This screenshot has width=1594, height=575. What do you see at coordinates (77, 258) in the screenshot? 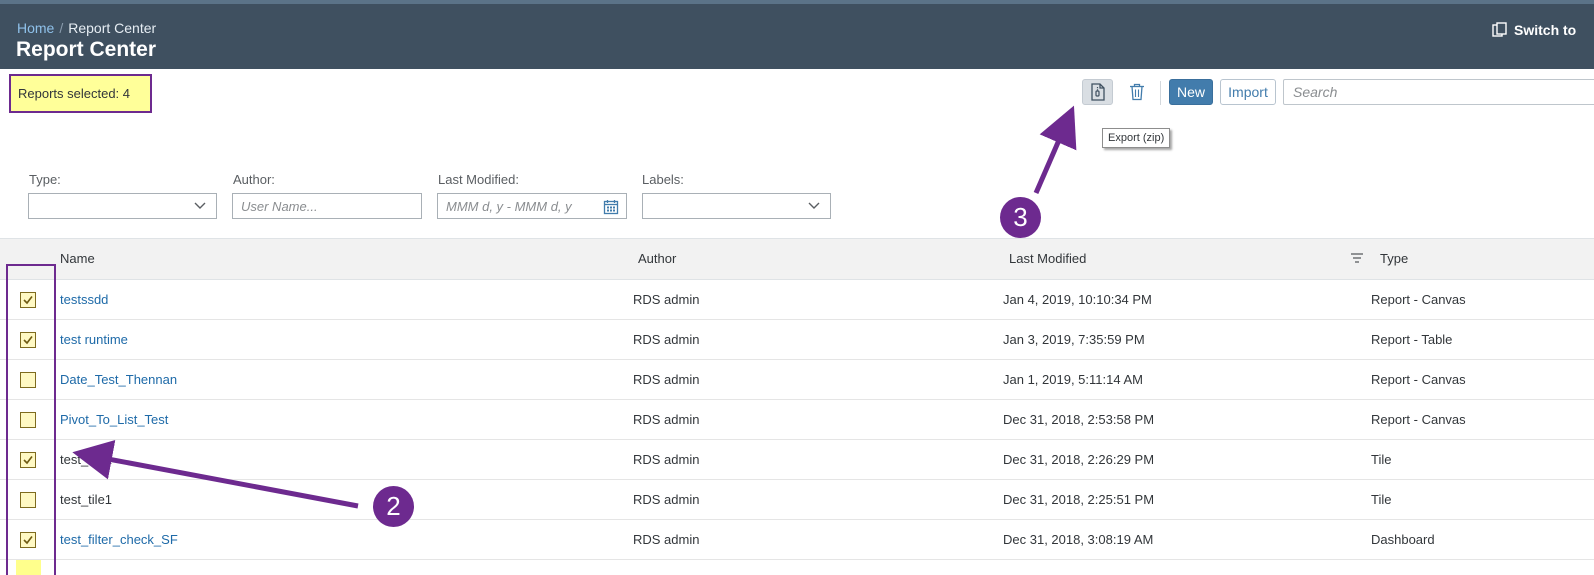
I see `column-header-name: Name` at bounding box center [77, 258].